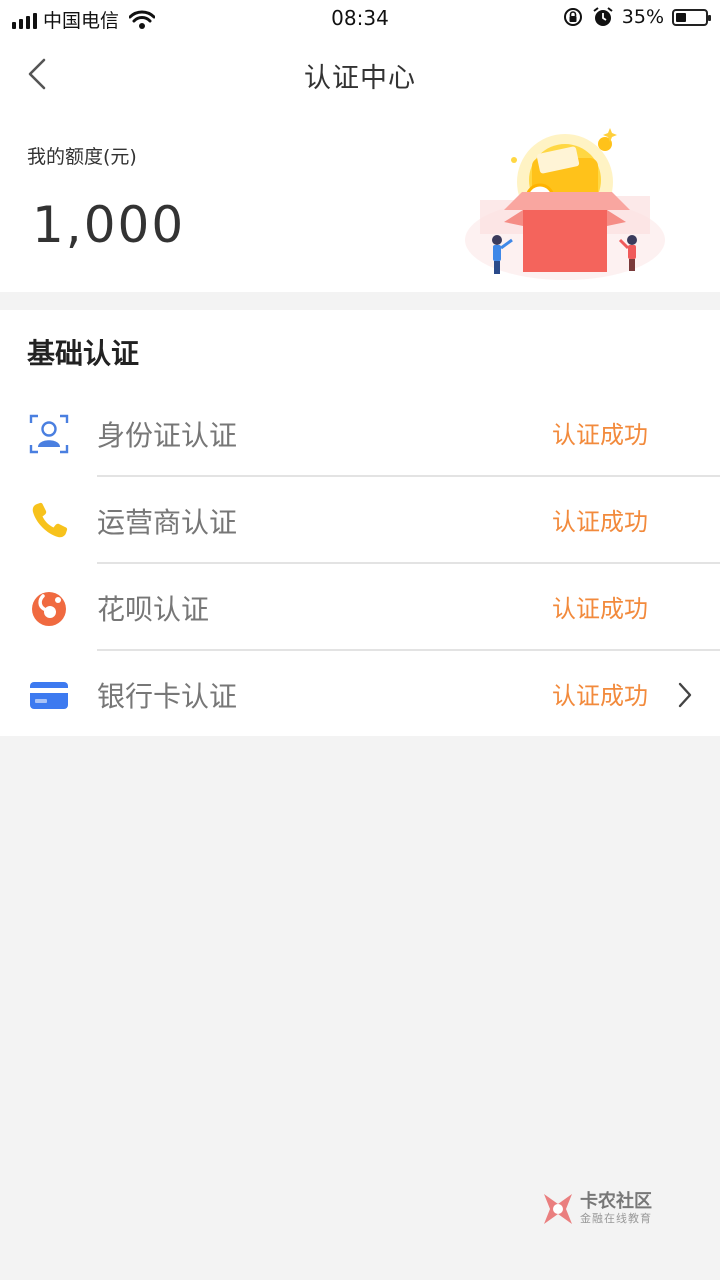  What do you see at coordinates (616, 1218) in the screenshot?
I see `watermark-subtitle: 金融在线教育` at bounding box center [616, 1218].